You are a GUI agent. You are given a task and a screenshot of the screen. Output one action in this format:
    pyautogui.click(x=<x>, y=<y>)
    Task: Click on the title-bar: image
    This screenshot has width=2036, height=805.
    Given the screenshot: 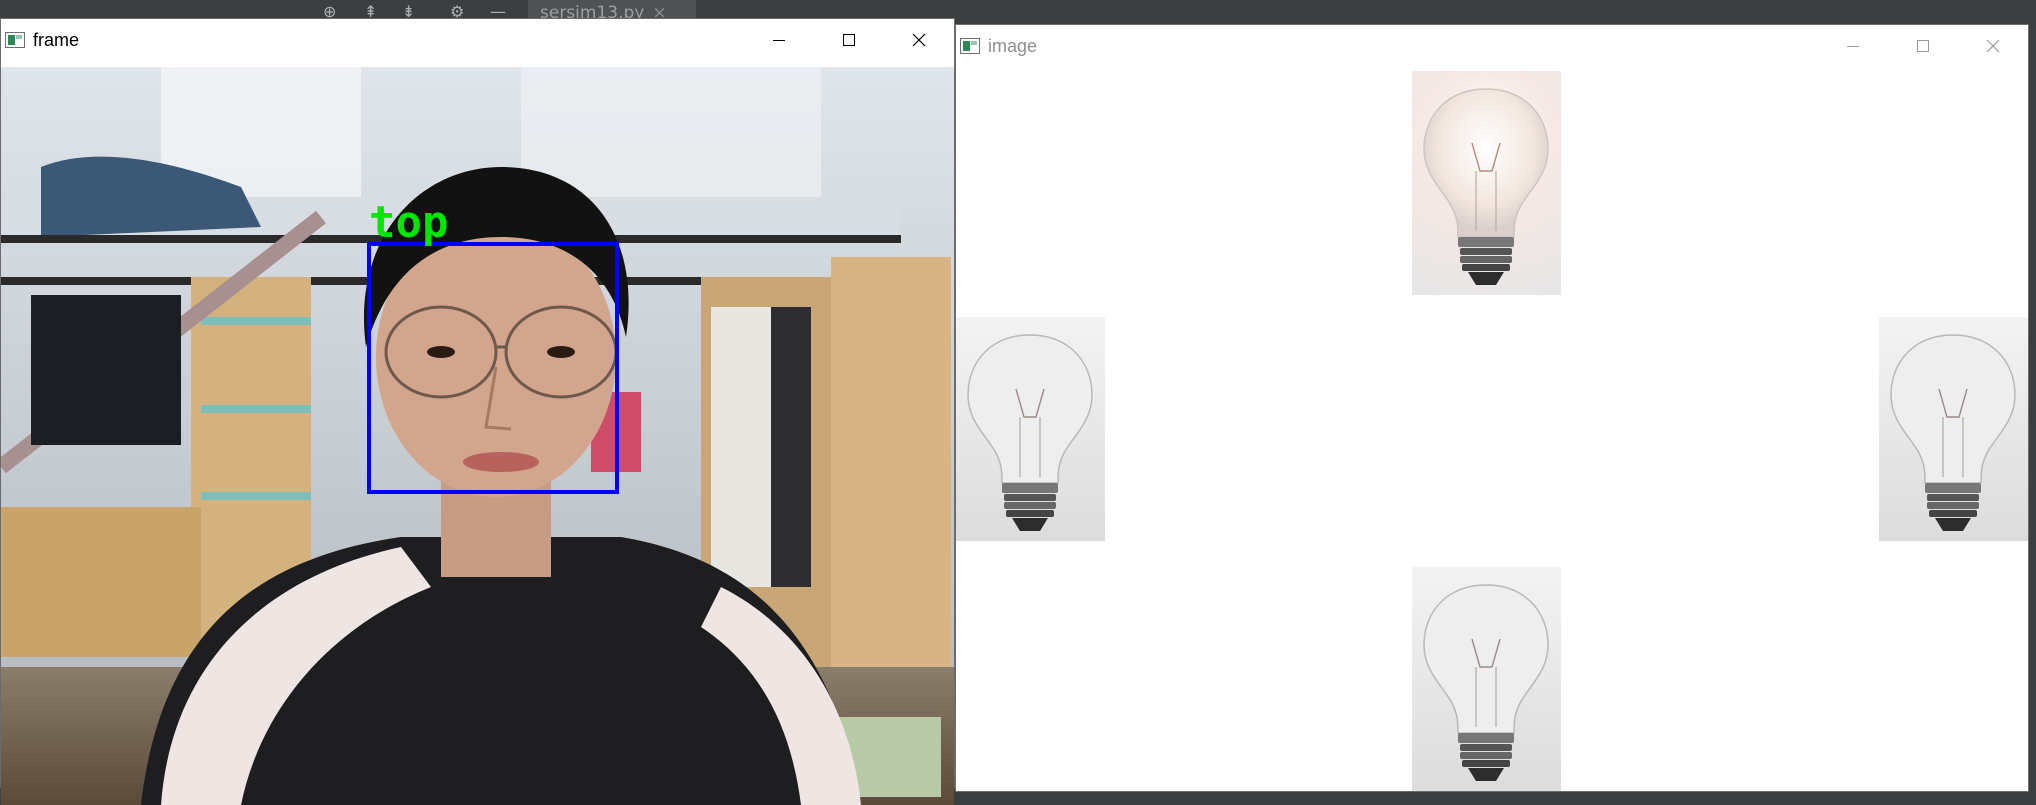 What is the action you would take?
    pyautogui.click(x=1492, y=46)
    